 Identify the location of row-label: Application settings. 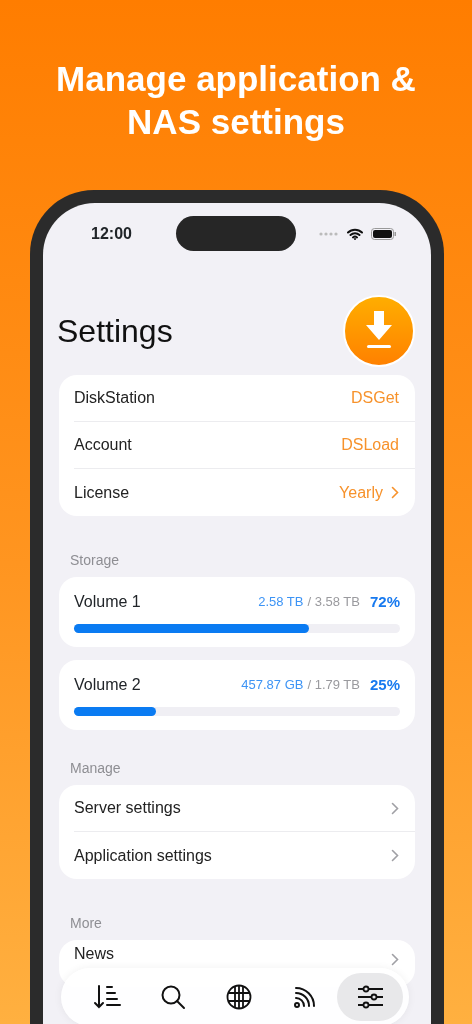
(143, 855).